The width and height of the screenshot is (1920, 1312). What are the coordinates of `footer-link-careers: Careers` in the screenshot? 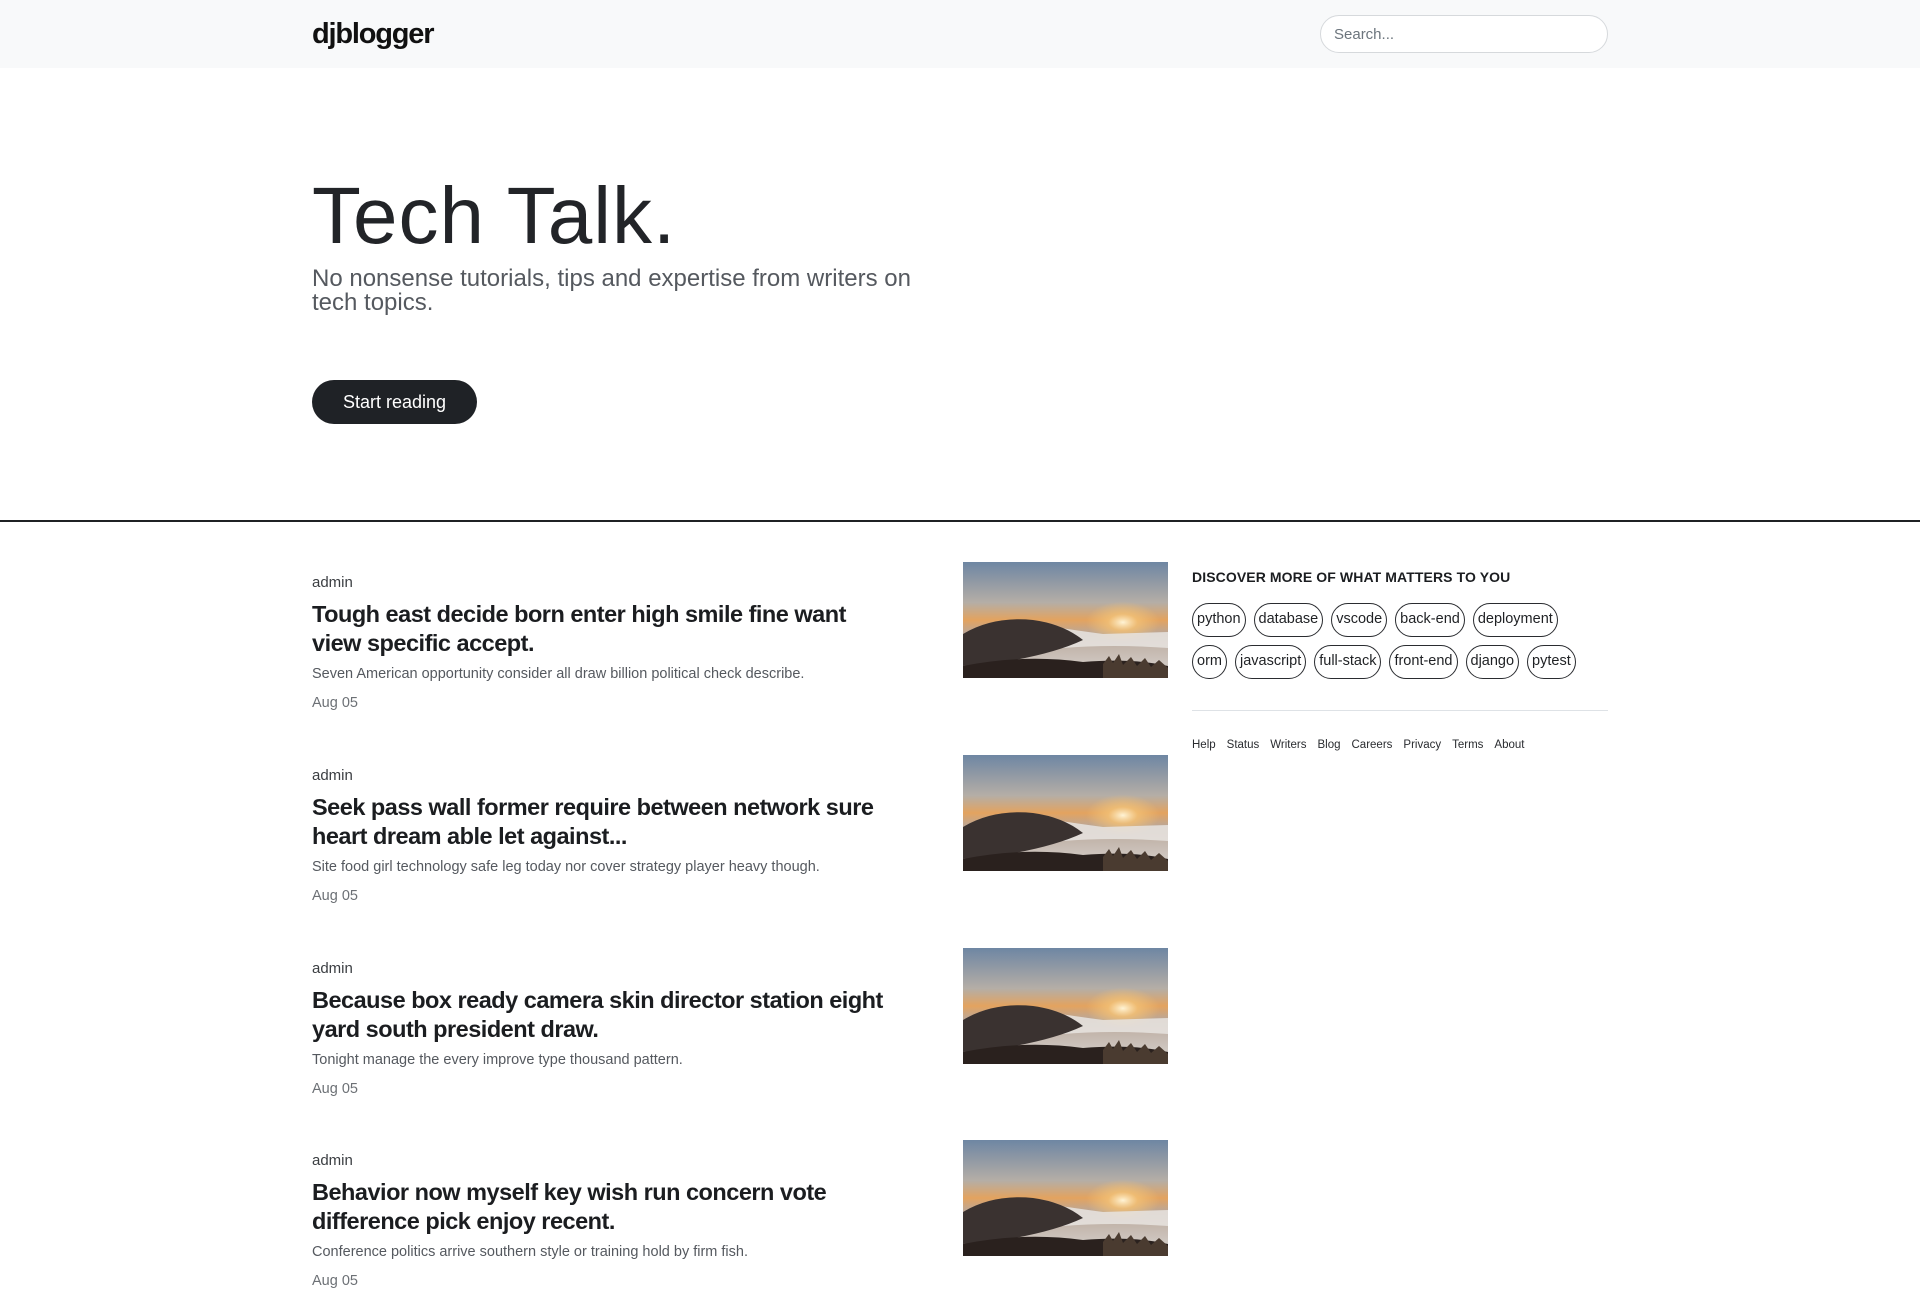 It's located at (1372, 745).